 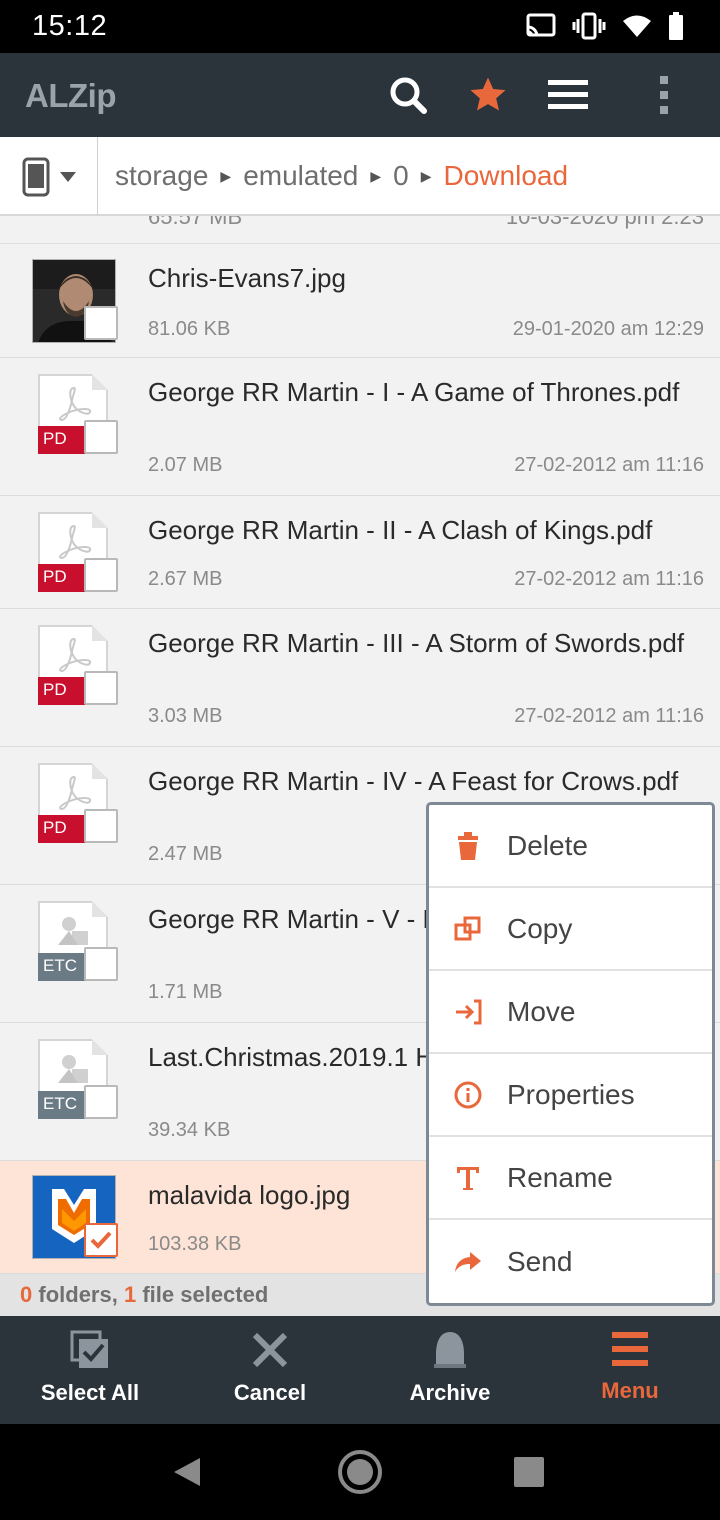 What do you see at coordinates (70, 95) in the screenshot?
I see `app-title: ALZip` at bounding box center [70, 95].